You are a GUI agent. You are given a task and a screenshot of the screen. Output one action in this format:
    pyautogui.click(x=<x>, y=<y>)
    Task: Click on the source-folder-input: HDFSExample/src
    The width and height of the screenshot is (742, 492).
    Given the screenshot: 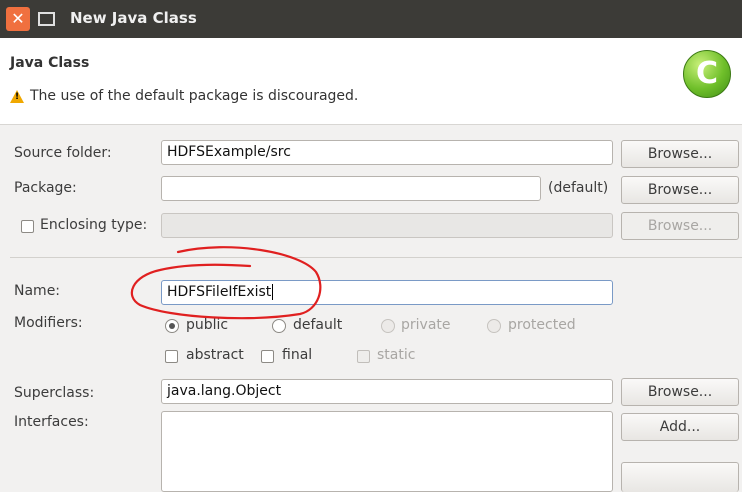 What is the action you would take?
    pyautogui.click(x=387, y=152)
    